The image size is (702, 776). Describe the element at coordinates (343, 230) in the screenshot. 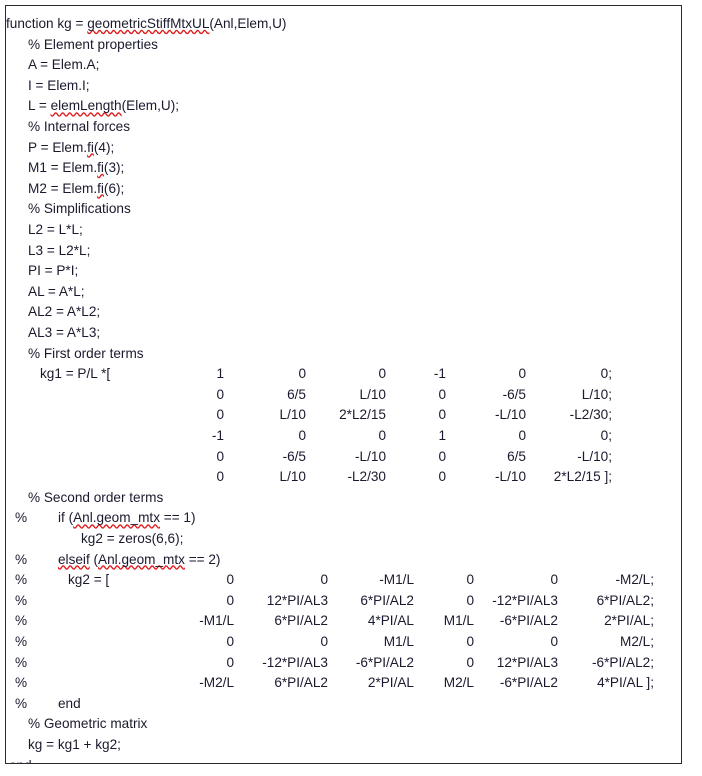

I see `code-line: L2 = L*L;` at that location.